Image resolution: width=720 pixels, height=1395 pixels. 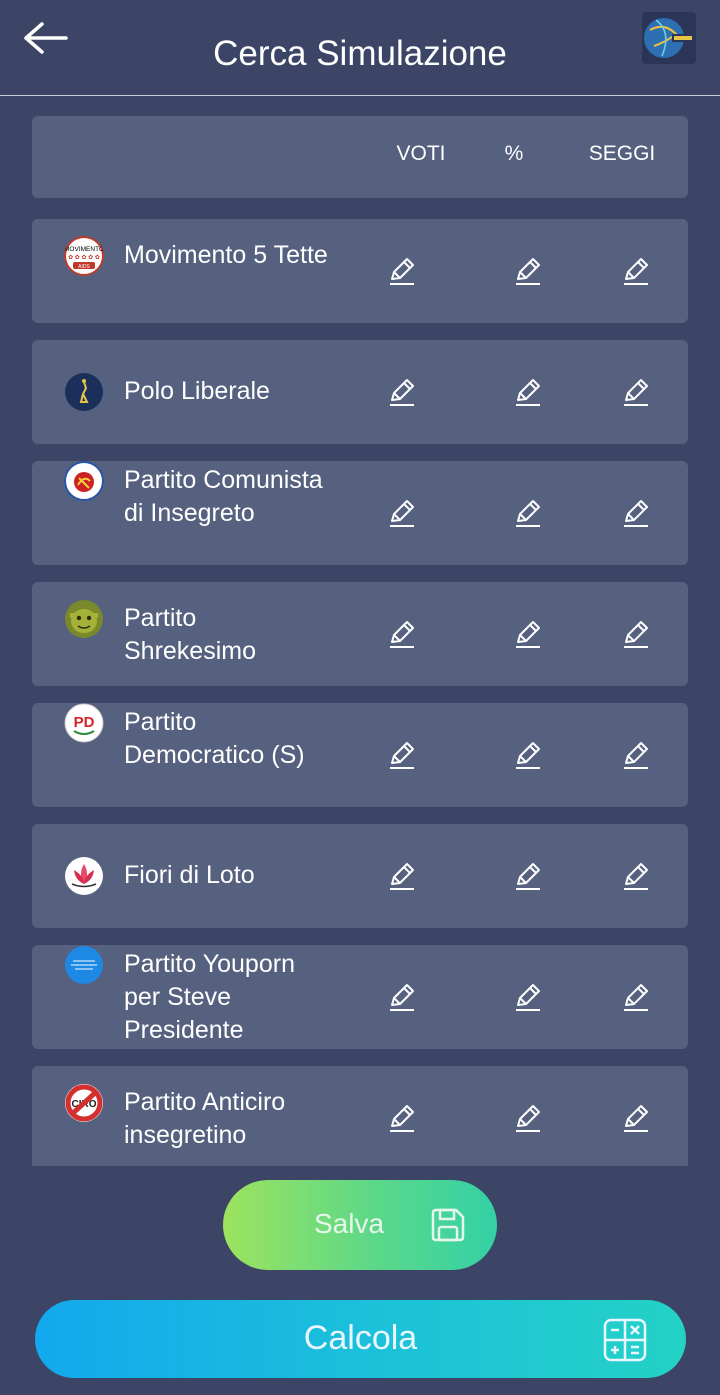 I want to click on party-row: Polo Liberale, so click(x=360, y=392).